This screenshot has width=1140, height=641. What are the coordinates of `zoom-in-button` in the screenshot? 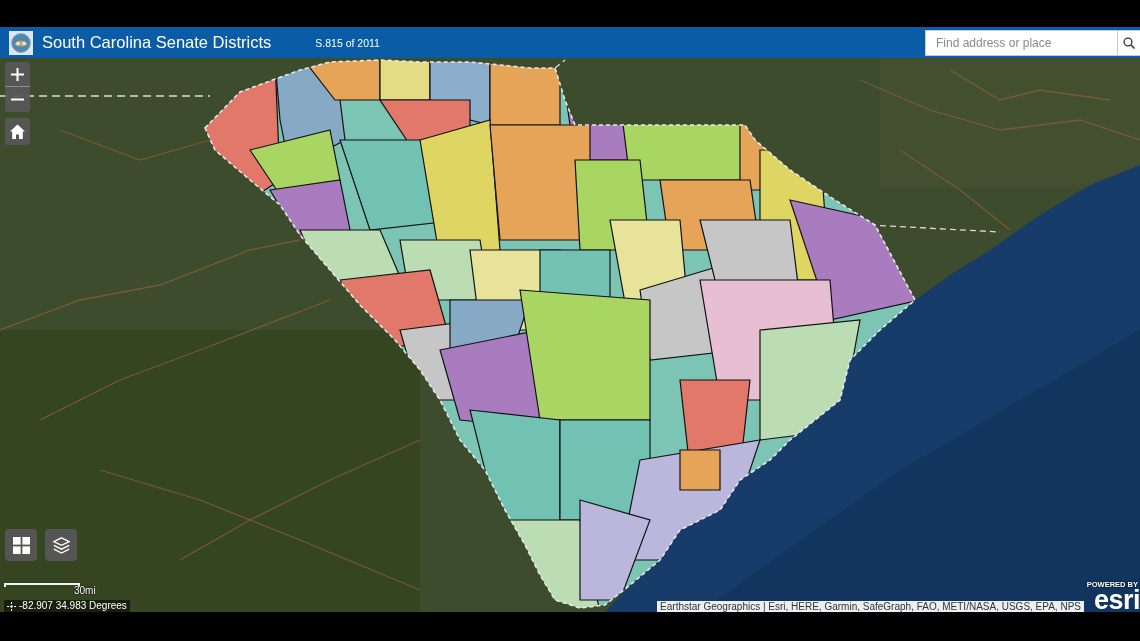 It's located at (17, 74).